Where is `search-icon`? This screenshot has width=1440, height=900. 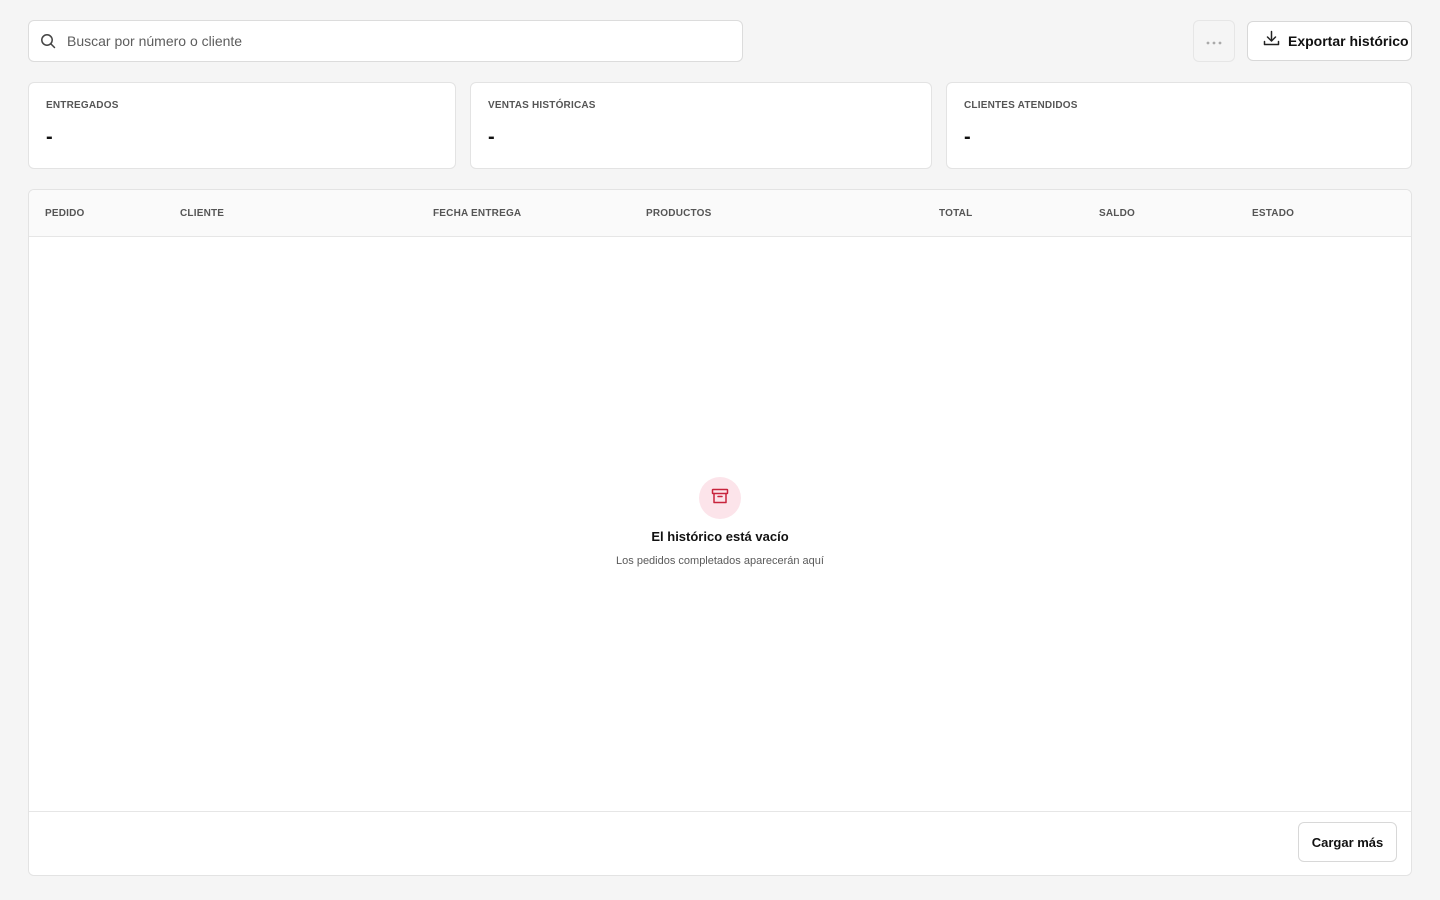 search-icon is located at coordinates (48, 41).